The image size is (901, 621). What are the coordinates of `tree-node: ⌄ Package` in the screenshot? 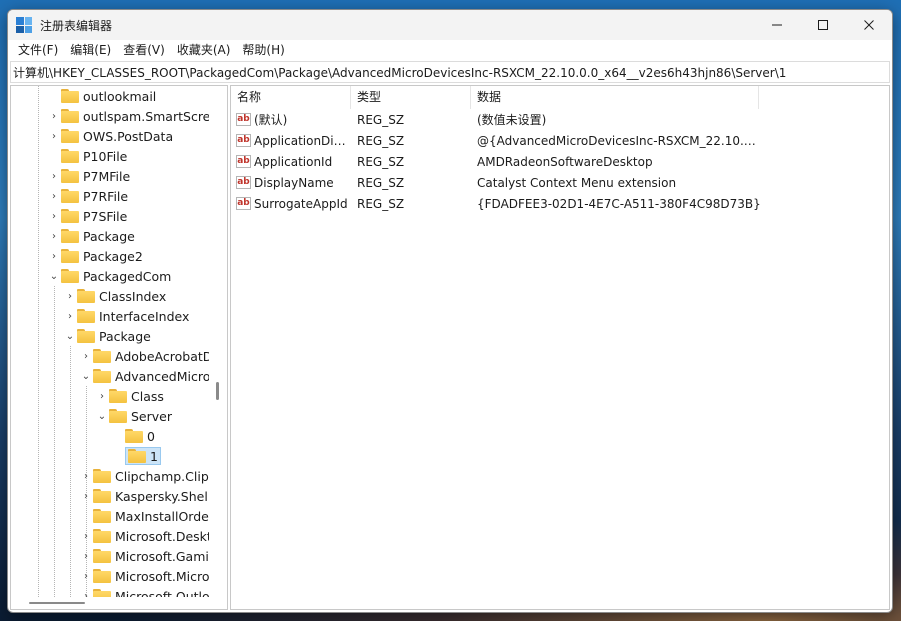 It's located at (107, 336).